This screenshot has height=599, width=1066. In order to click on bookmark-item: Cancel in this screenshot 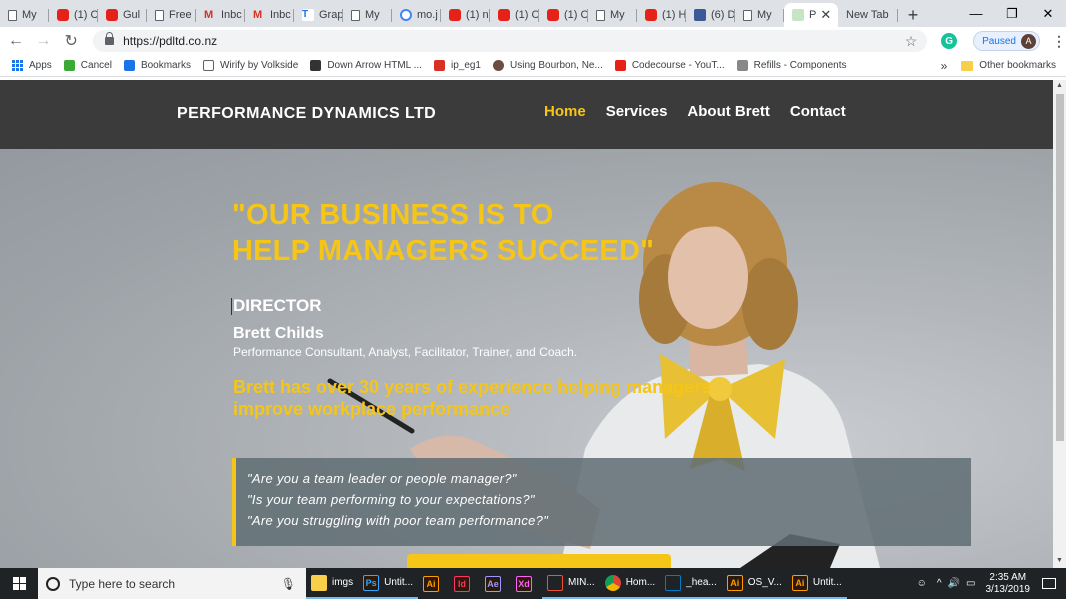, I will do `click(87, 65)`.